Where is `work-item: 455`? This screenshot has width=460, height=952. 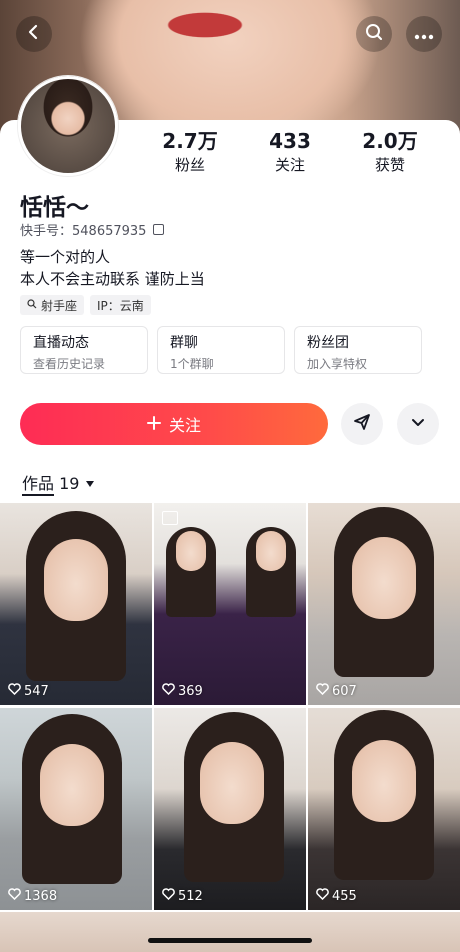
work-item: 455 is located at coordinates (384, 809).